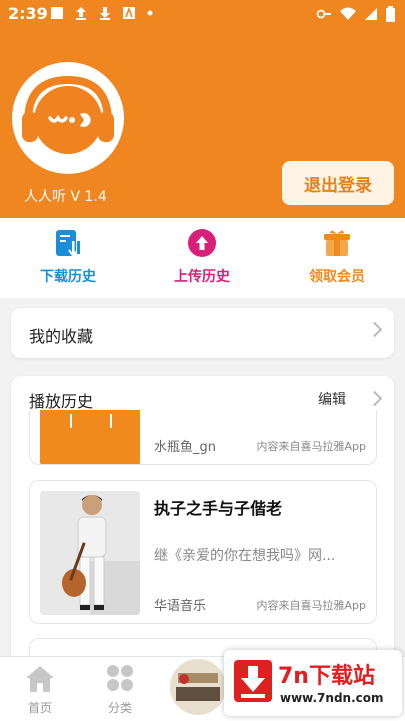 The image size is (405, 721). I want to click on nav-category: 分类, so click(120, 689).